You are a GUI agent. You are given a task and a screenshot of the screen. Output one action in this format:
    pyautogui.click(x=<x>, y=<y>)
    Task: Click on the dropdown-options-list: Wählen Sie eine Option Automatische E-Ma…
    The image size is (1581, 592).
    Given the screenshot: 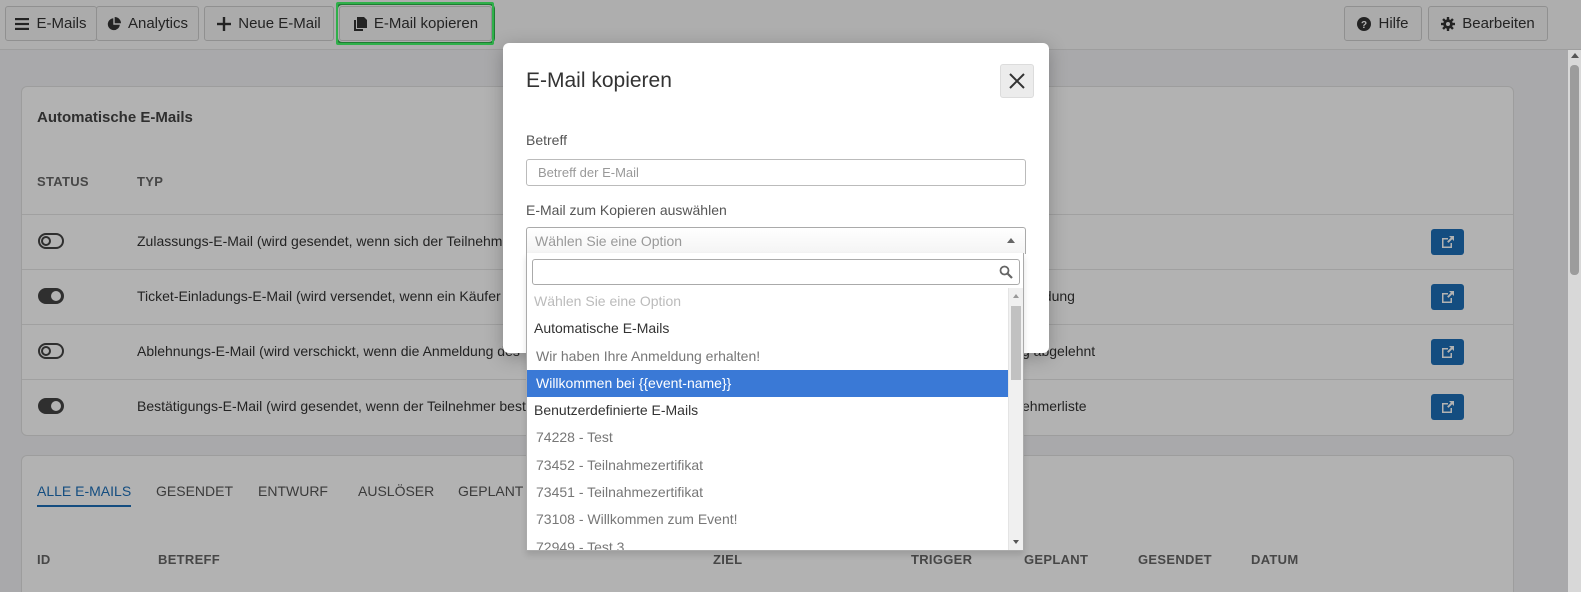 What is the action you would take?
    pyautogui.click(x=768, y=419)
    